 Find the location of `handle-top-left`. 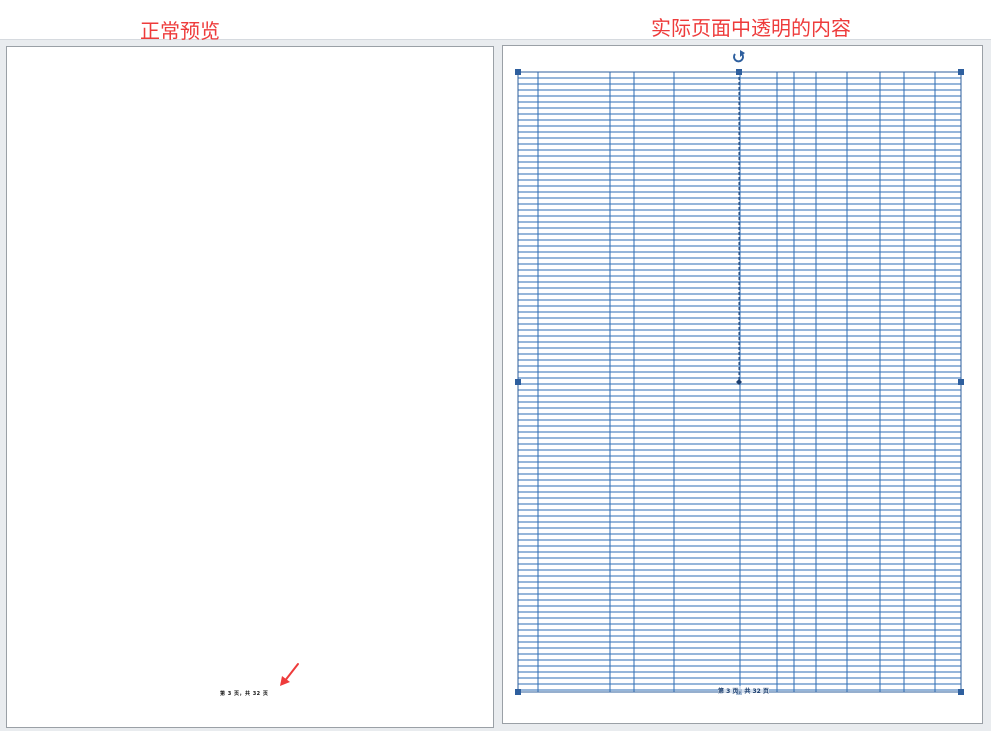

handle-top-left is located at coordinates (518, 72).